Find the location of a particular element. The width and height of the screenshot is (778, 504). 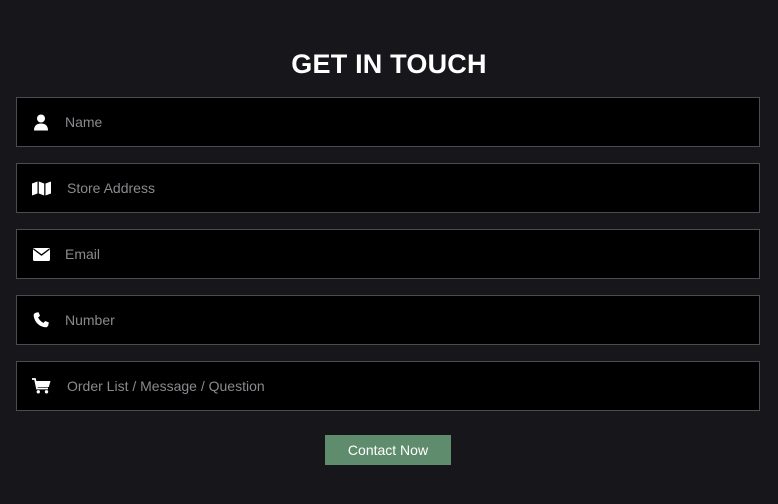

store-address-field is located at coordinates (388, 188).